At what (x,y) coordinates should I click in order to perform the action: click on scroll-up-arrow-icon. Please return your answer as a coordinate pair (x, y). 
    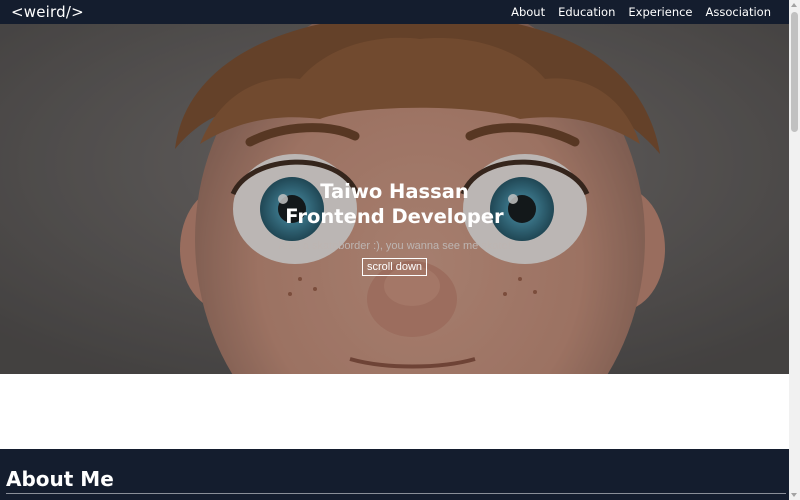
    Looking at the image, I should click on (794, 5).